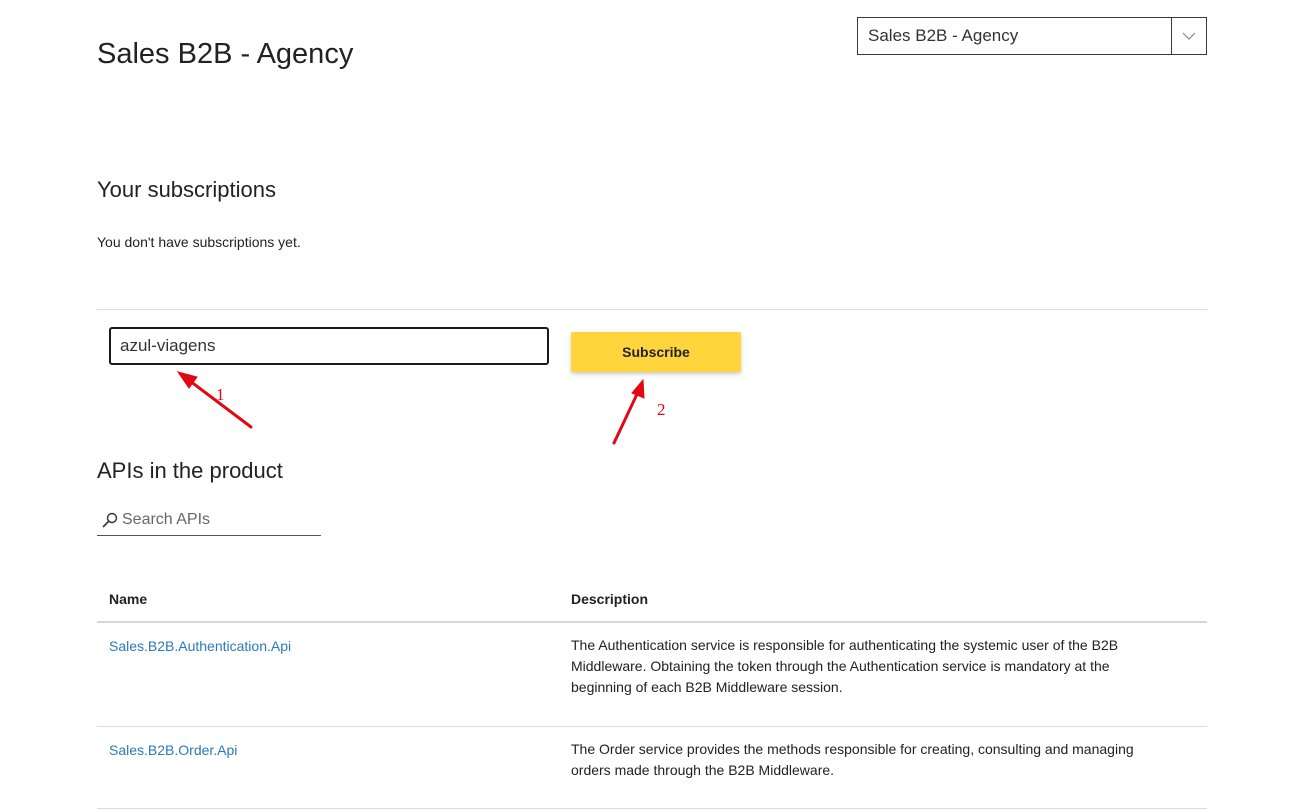 This screenshot has height=812, width=1309. I want to click on subscribe-button: Subscribe, so click(656, 352).